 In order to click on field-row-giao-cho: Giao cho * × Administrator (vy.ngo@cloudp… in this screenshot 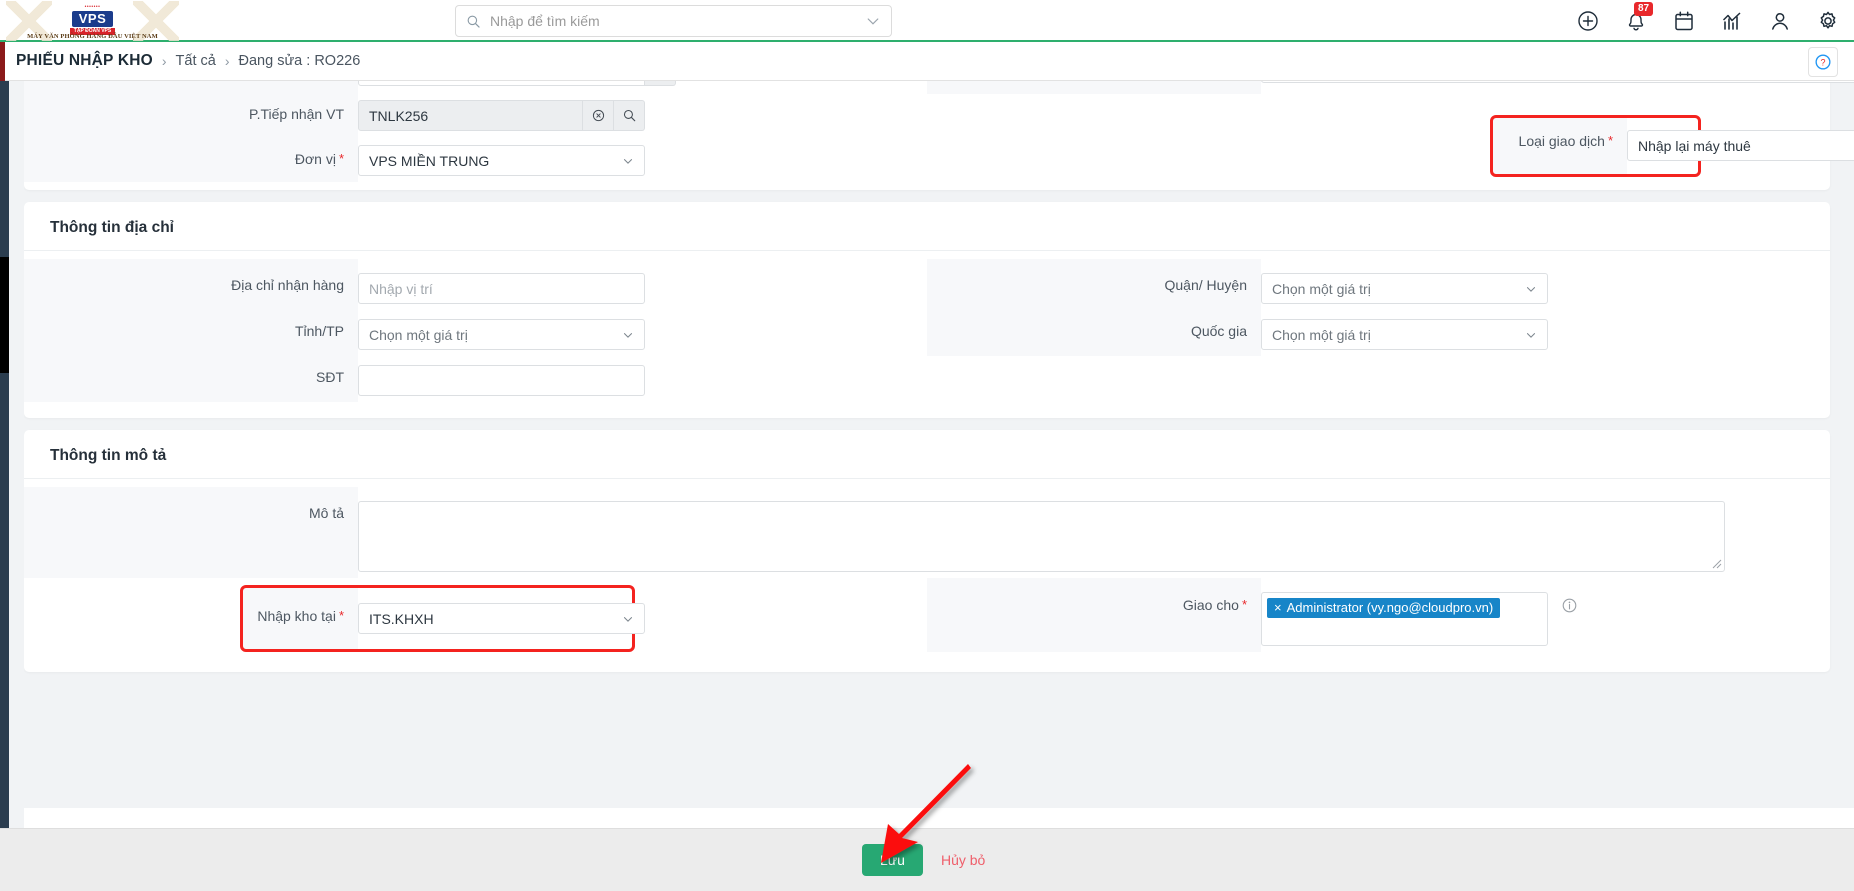, I will do `click(1378, 625)`.